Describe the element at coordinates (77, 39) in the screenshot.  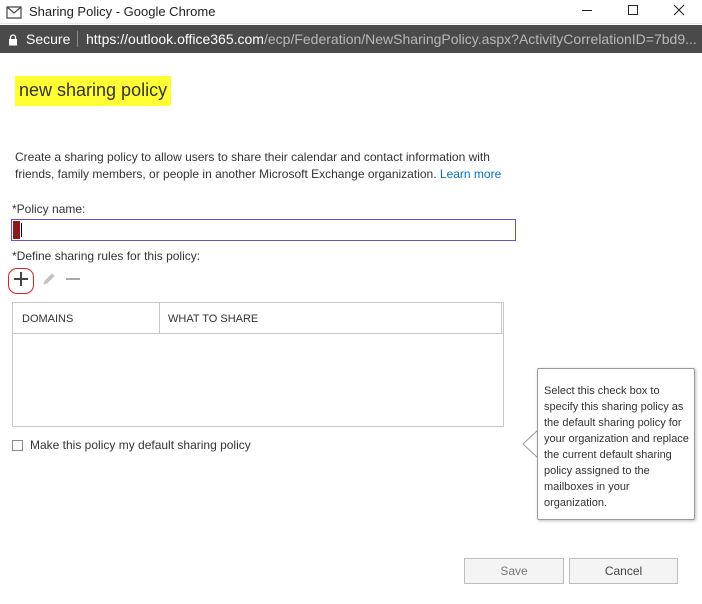
I see `address-divider` at that location.